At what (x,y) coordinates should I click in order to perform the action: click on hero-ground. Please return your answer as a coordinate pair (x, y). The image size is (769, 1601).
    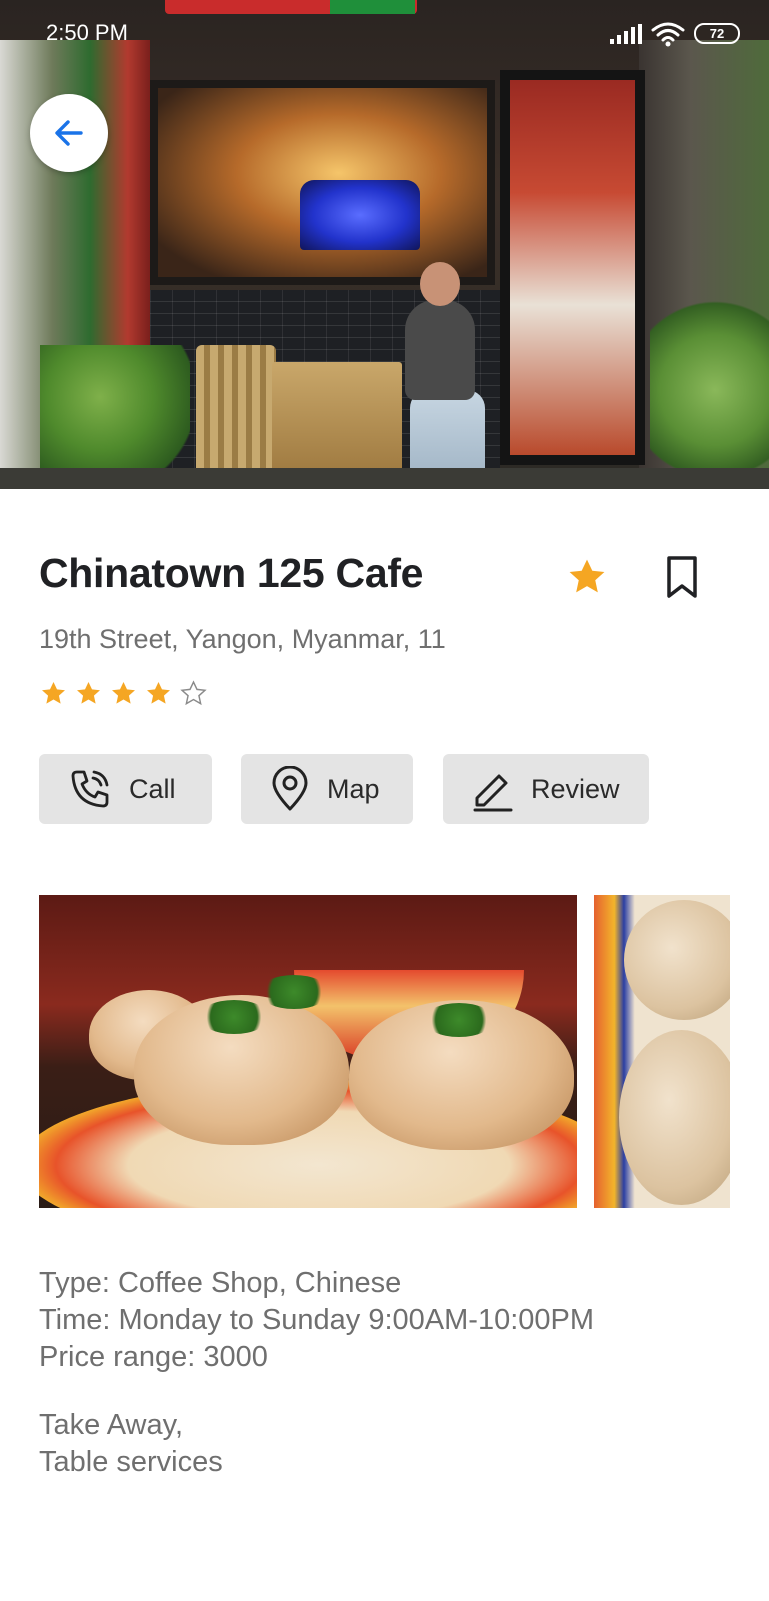
    Looking at the image, I should click on (384, 478).